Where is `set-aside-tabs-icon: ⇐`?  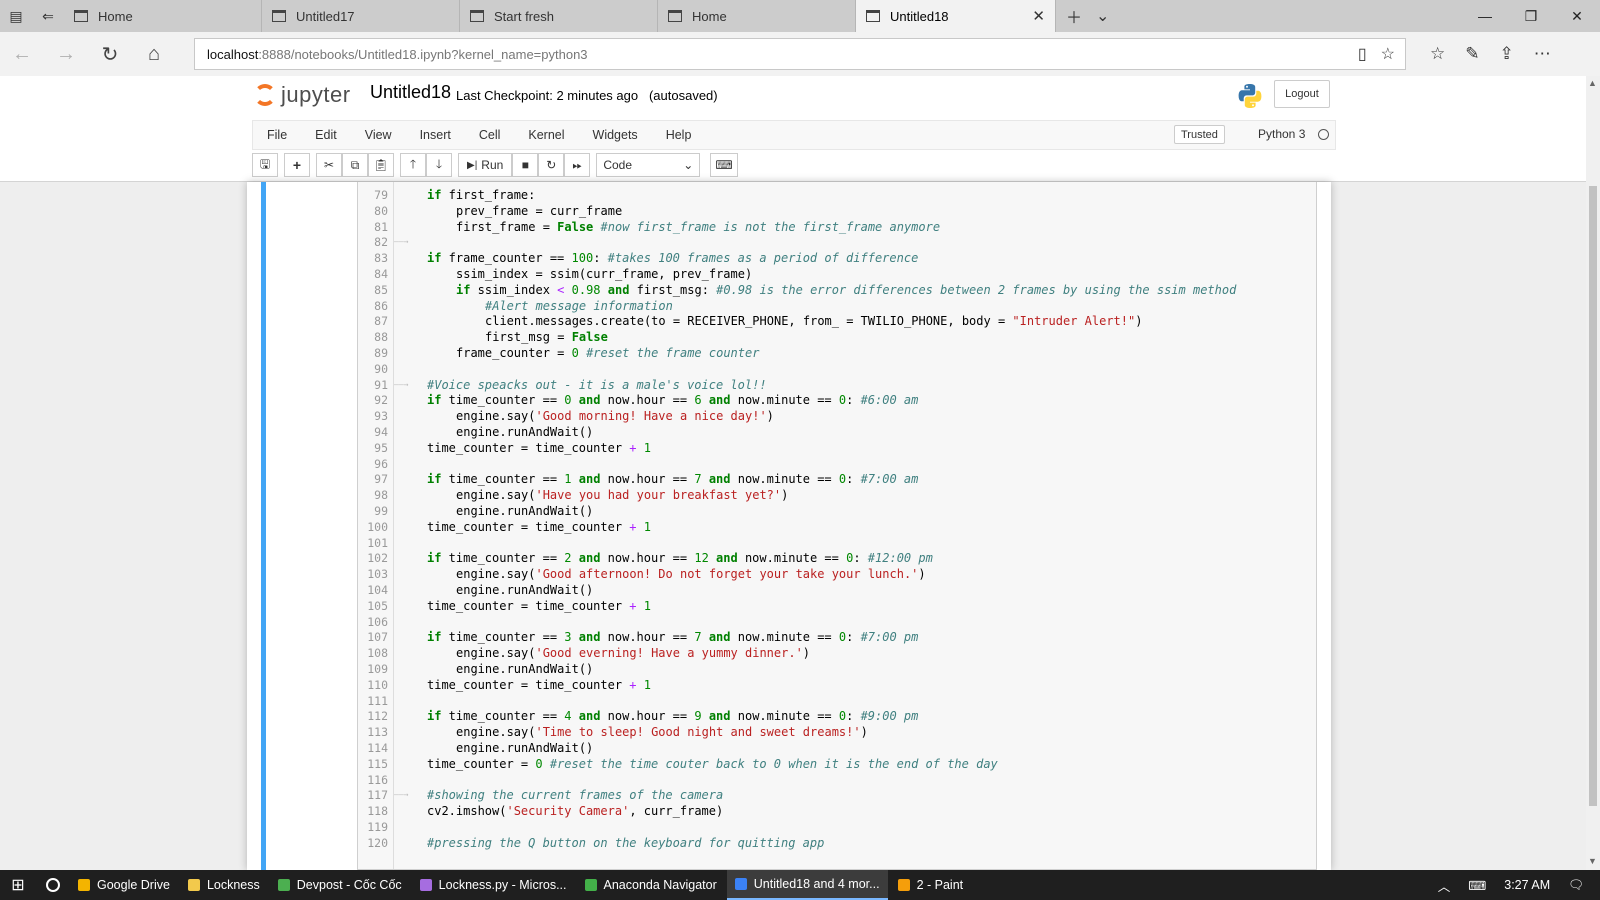
set-aside-tabs-icon: ⇐ is located at coordinates (48, 16).